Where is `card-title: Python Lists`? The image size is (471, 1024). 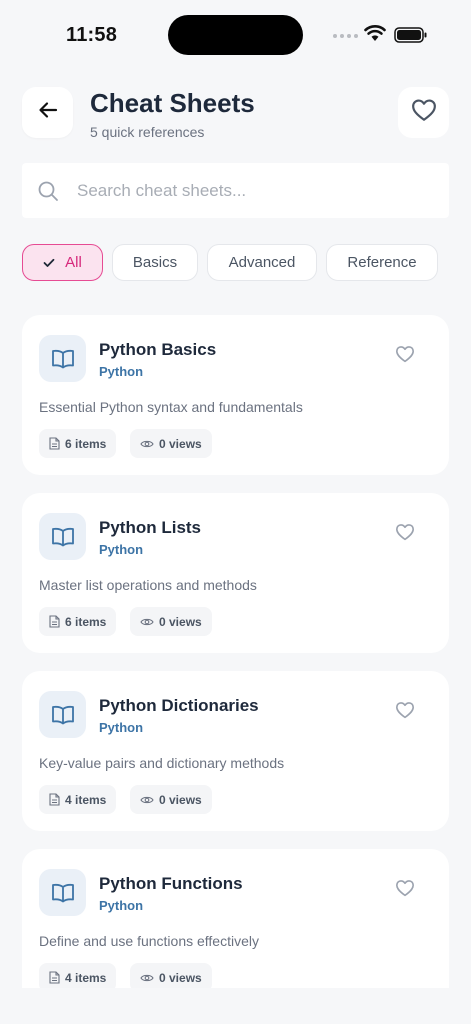
card-title: Python Lists is located at coordinates (150, 527).